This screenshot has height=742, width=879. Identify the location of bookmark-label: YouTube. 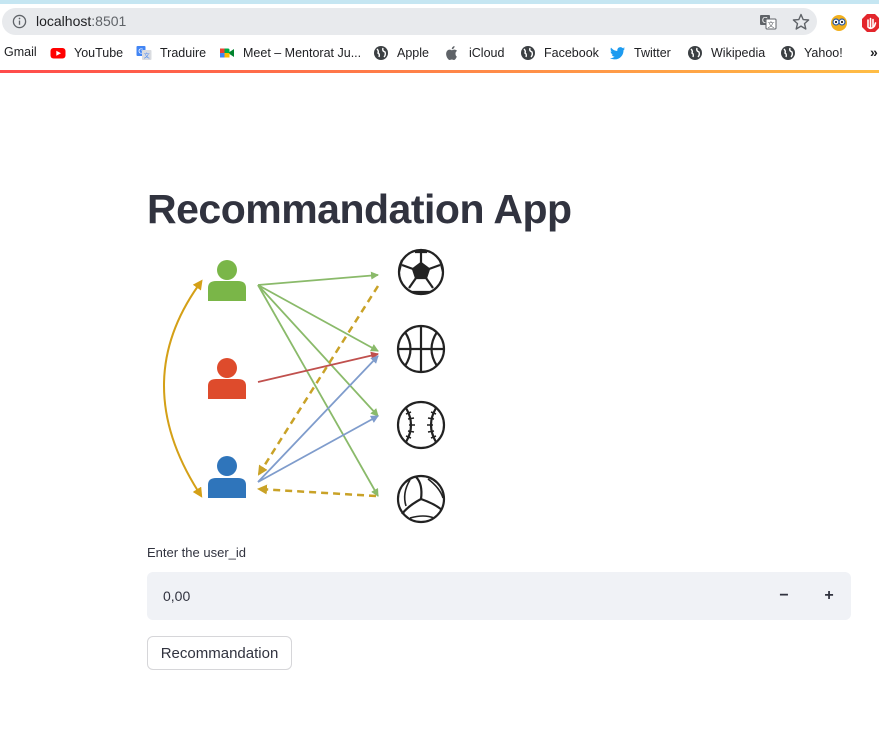
(99, 53).